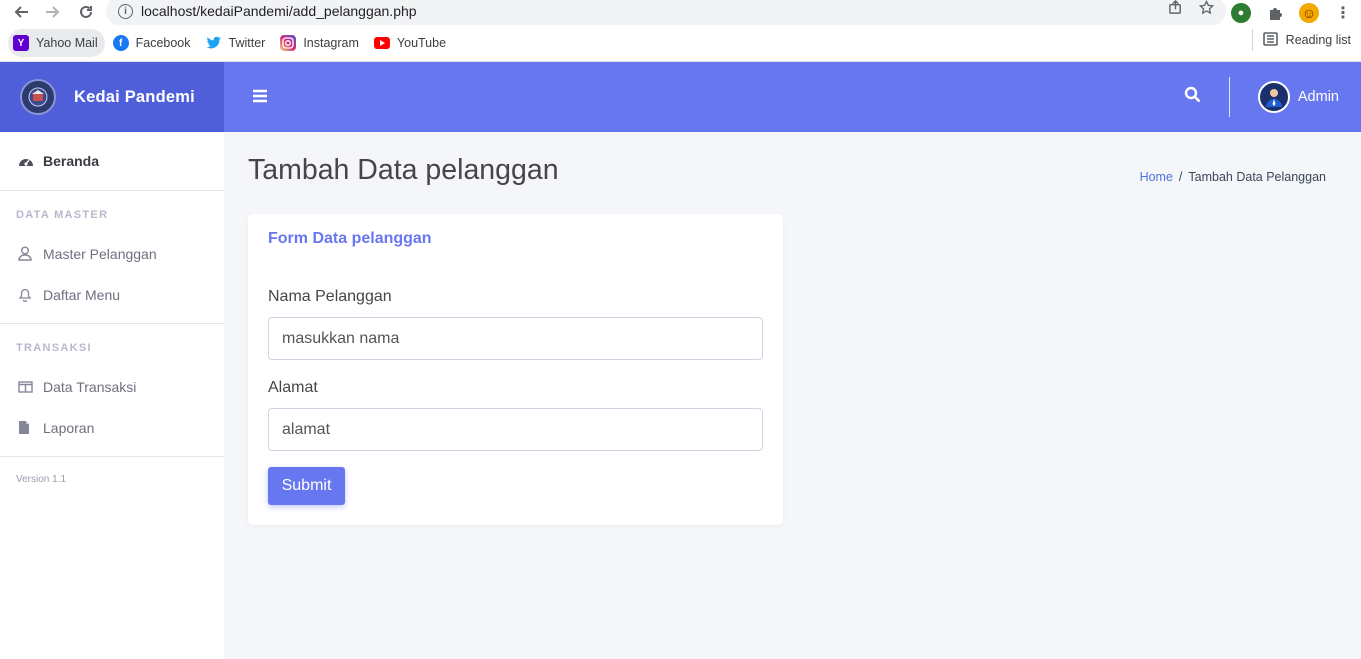 This screenshot has width=1361, height=659. What do you see at coordinates (350, 238) in the screenshot?
I see `card-title: Form Data pelanggan` at bounding box center [350, 238].